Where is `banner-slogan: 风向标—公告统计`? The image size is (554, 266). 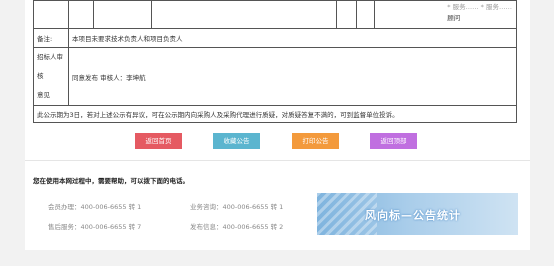 banner-slogan: 风向标—公告统计 is located at coordinates (413, 215).